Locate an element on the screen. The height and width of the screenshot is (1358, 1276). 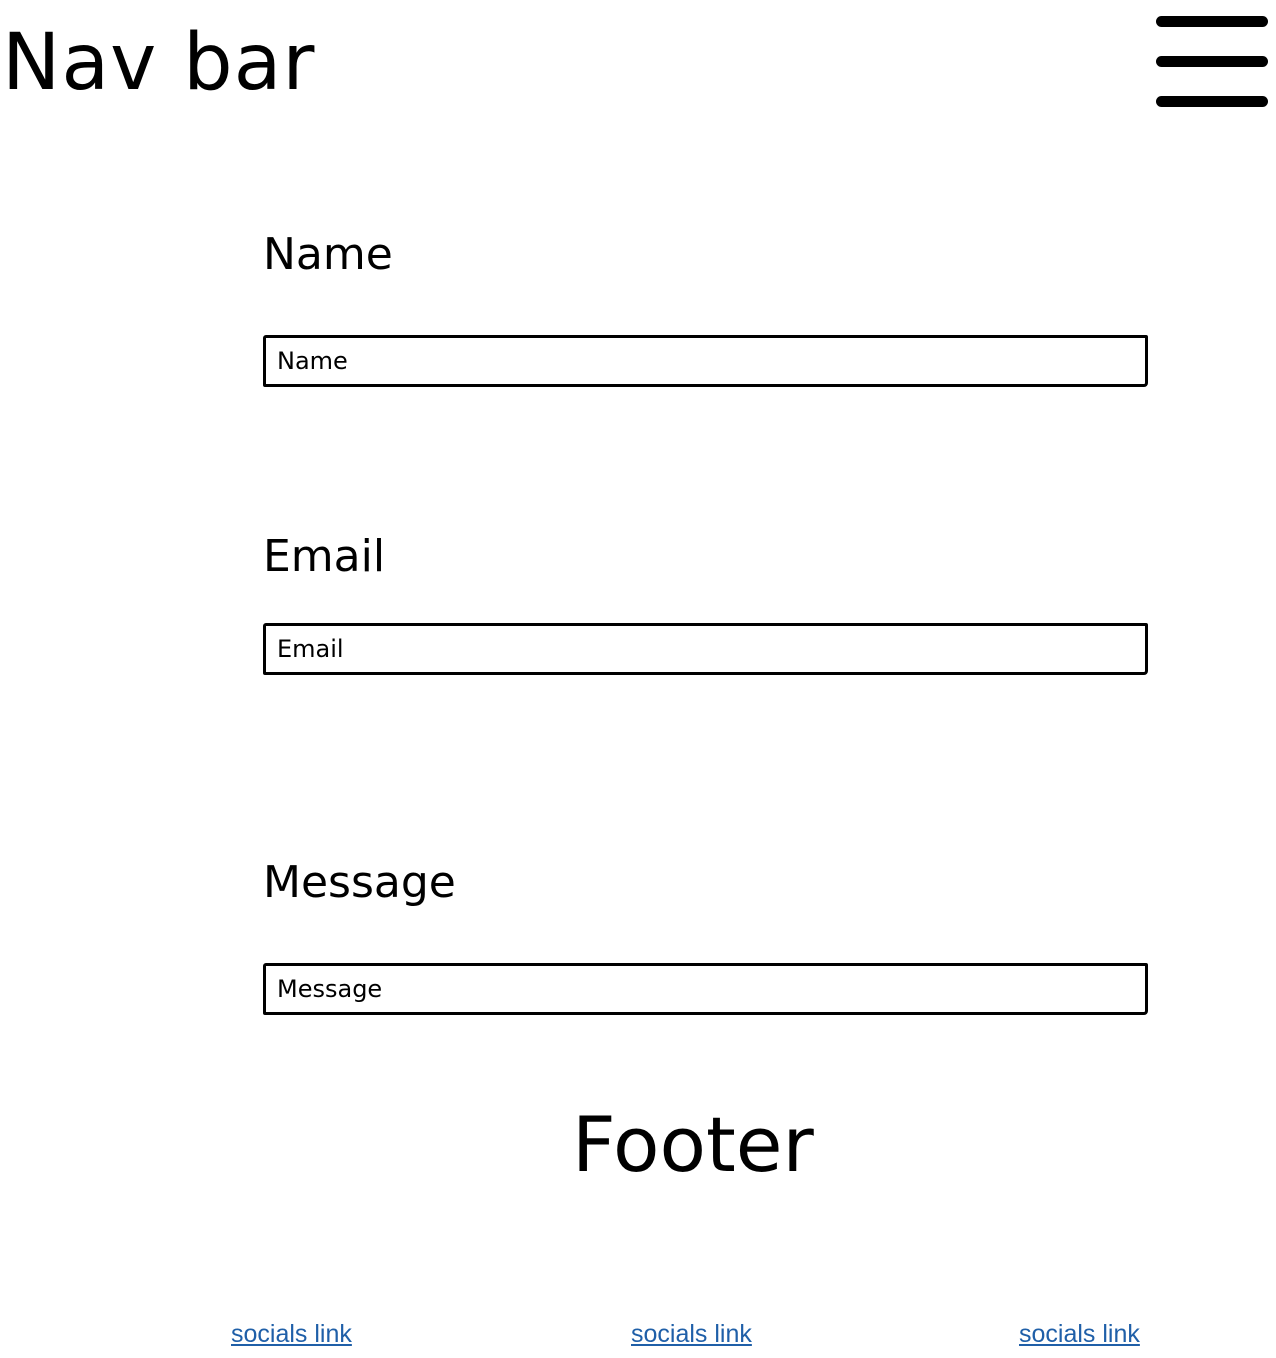
name-input is located at coordinates (705, 361).